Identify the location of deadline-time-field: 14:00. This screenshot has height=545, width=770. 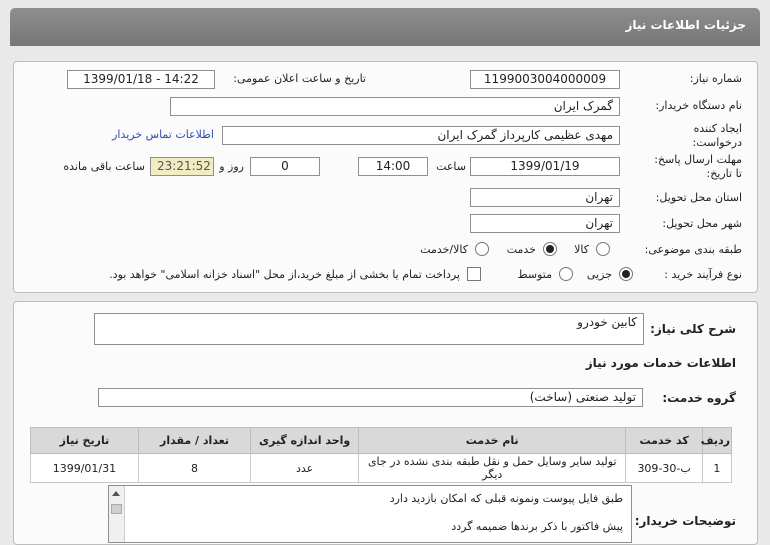
(393, 166).